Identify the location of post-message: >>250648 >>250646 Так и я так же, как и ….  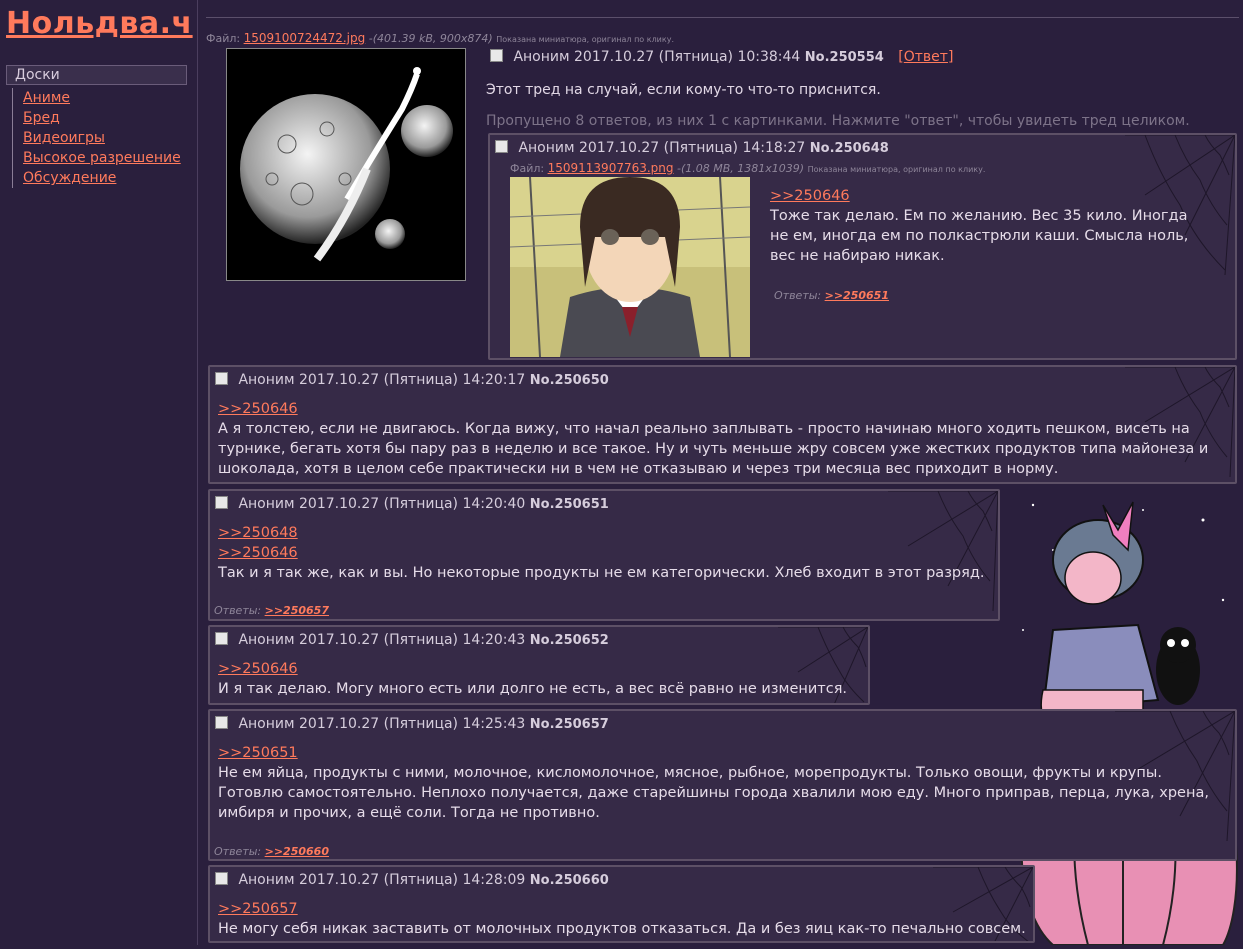
(601, 553).